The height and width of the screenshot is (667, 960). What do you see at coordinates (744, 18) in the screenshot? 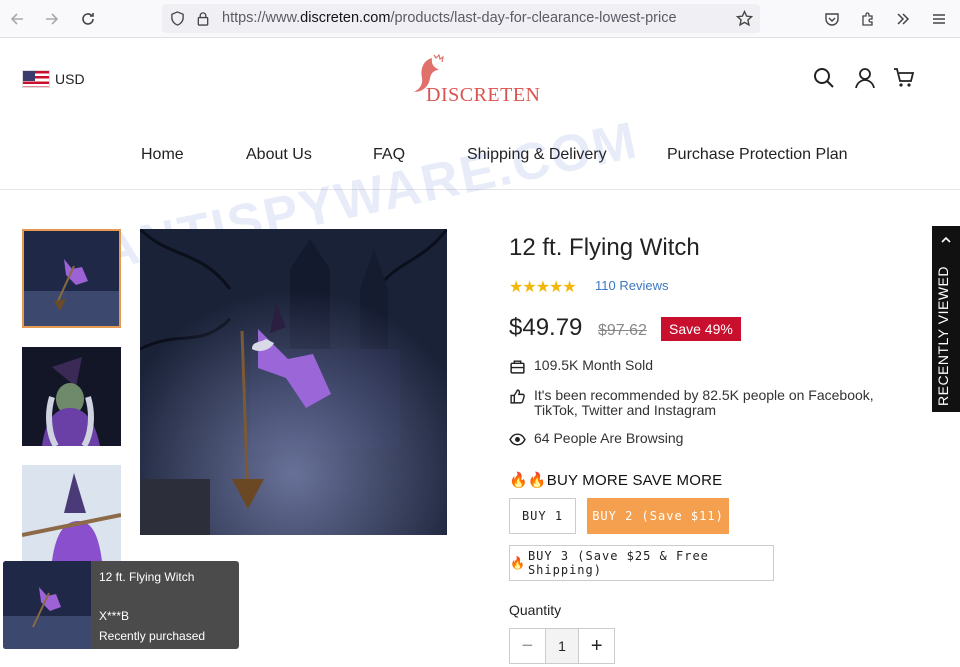
I see `bookmark-star-icon` at bounding box center [744, 18].